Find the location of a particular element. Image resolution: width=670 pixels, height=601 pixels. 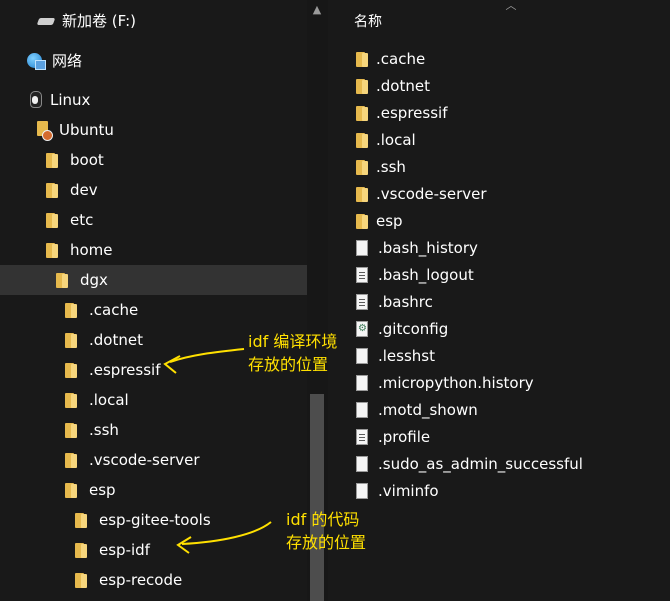

list-item-file-motd-shown: .motd_shown is located at coordinates (506, 409).